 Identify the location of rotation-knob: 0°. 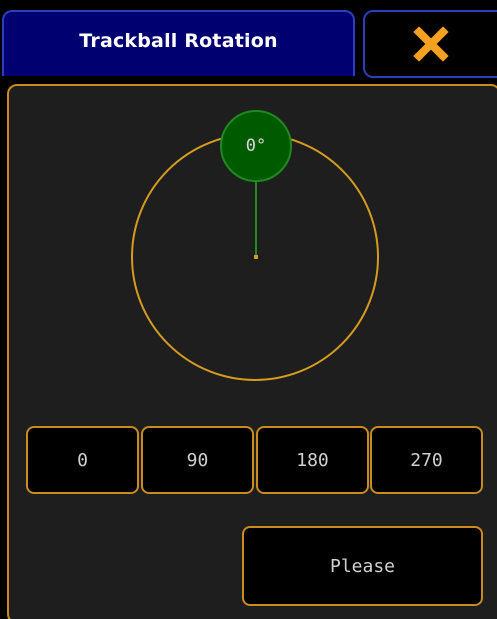
(256, 146).